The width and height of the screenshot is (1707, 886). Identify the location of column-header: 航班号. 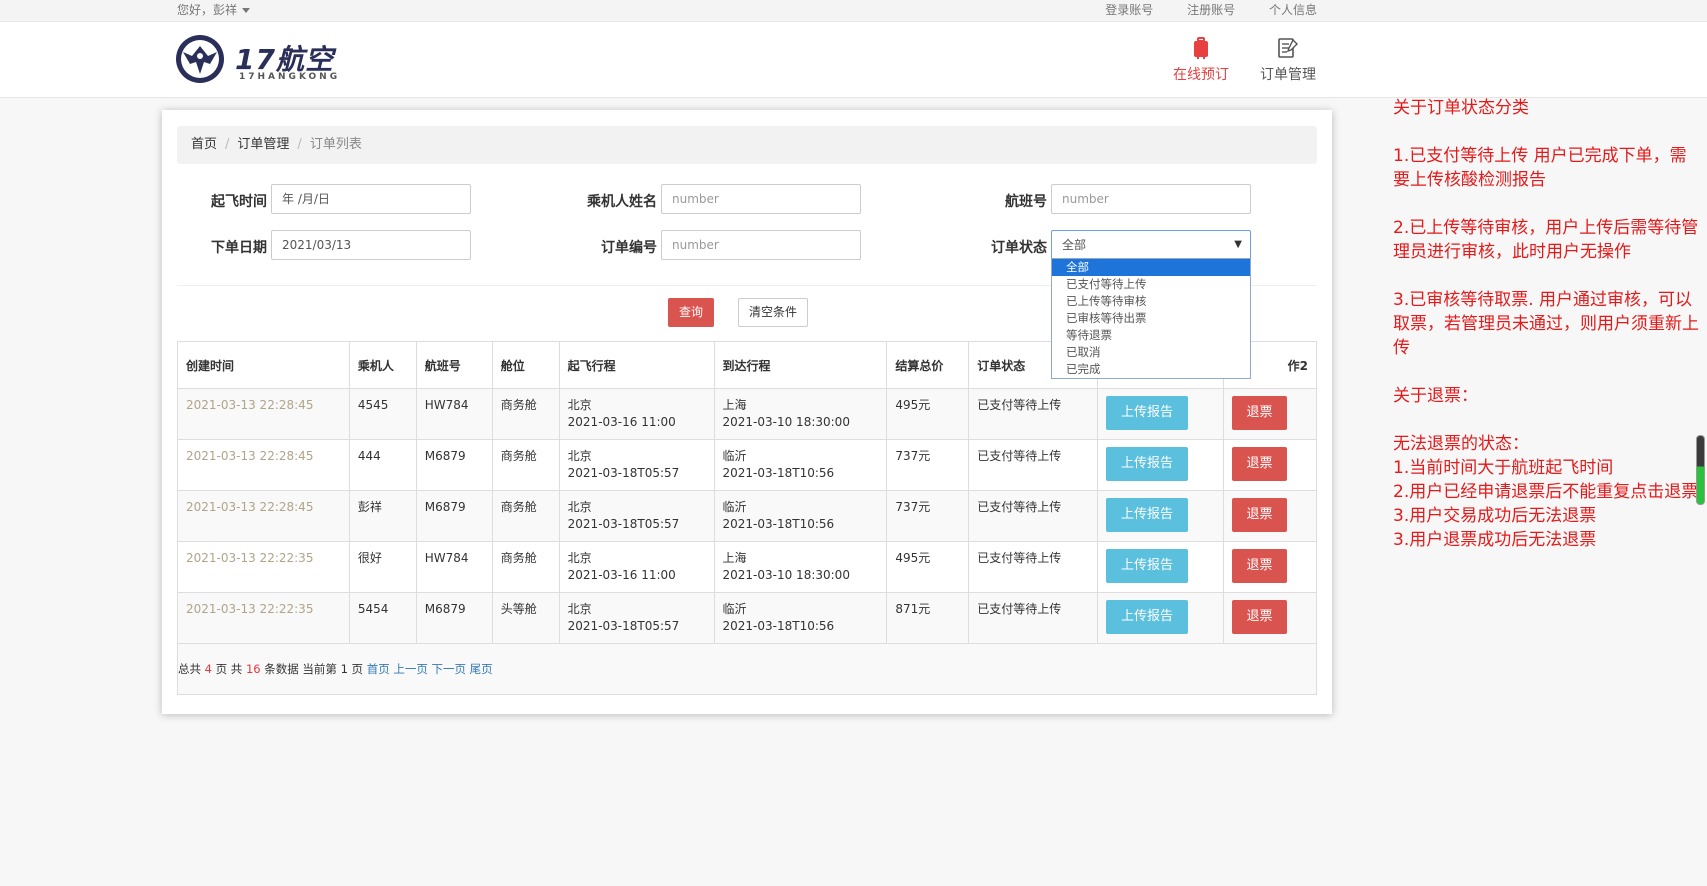
(454, 365).